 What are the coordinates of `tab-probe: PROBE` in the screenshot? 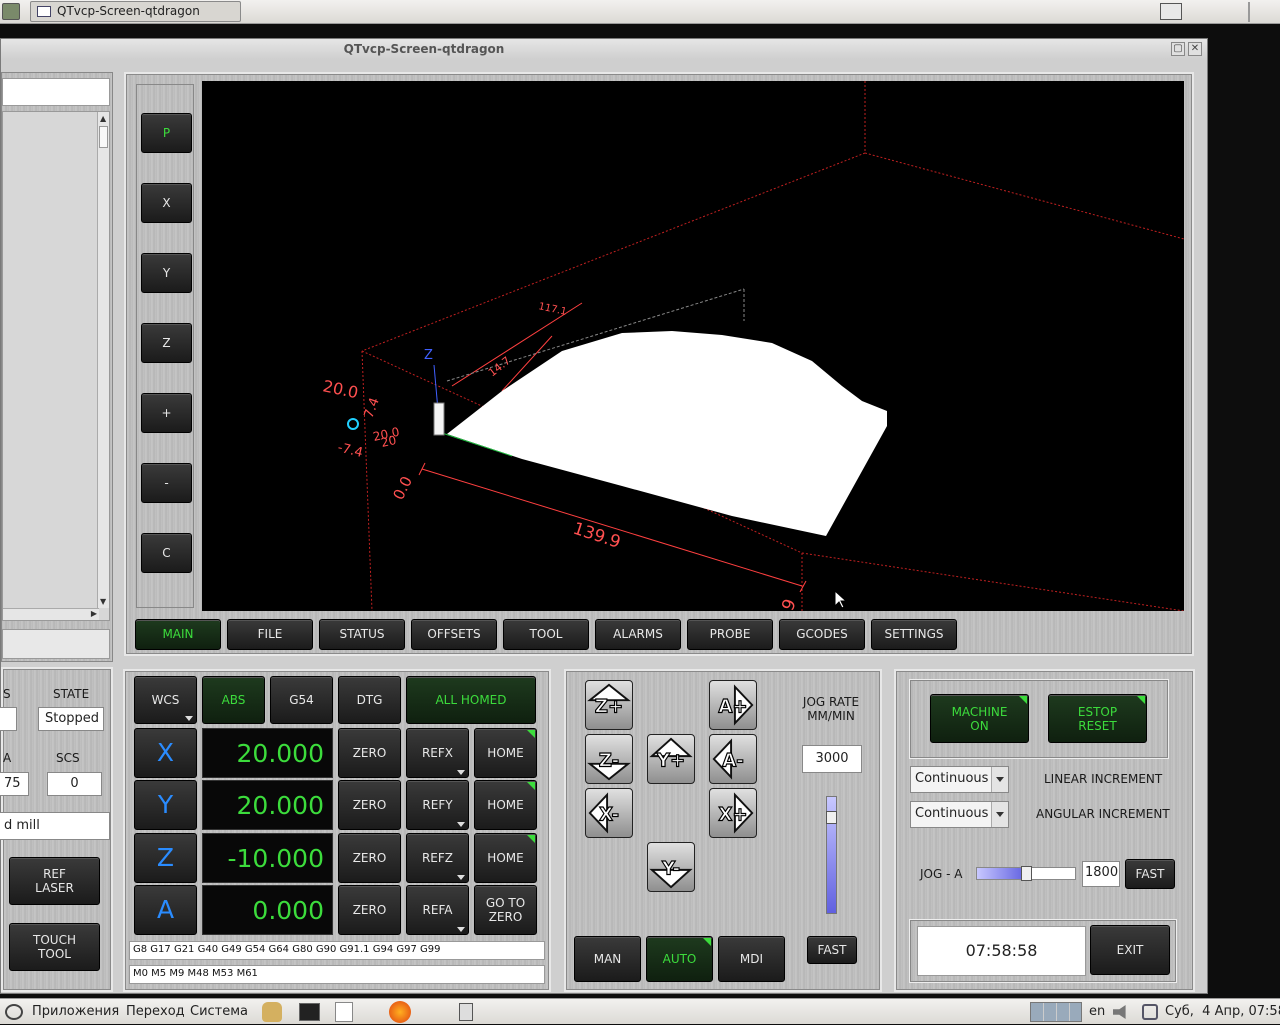 It's located at (730, 634).